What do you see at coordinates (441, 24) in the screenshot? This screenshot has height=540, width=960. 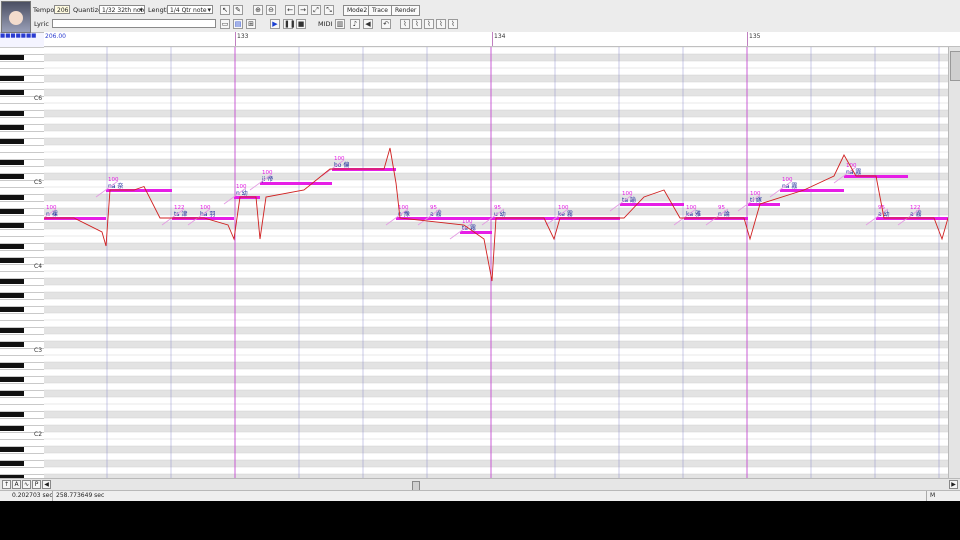 I see `pitch-tool-4-icon: ⌇` at bounding box center [441, 24].